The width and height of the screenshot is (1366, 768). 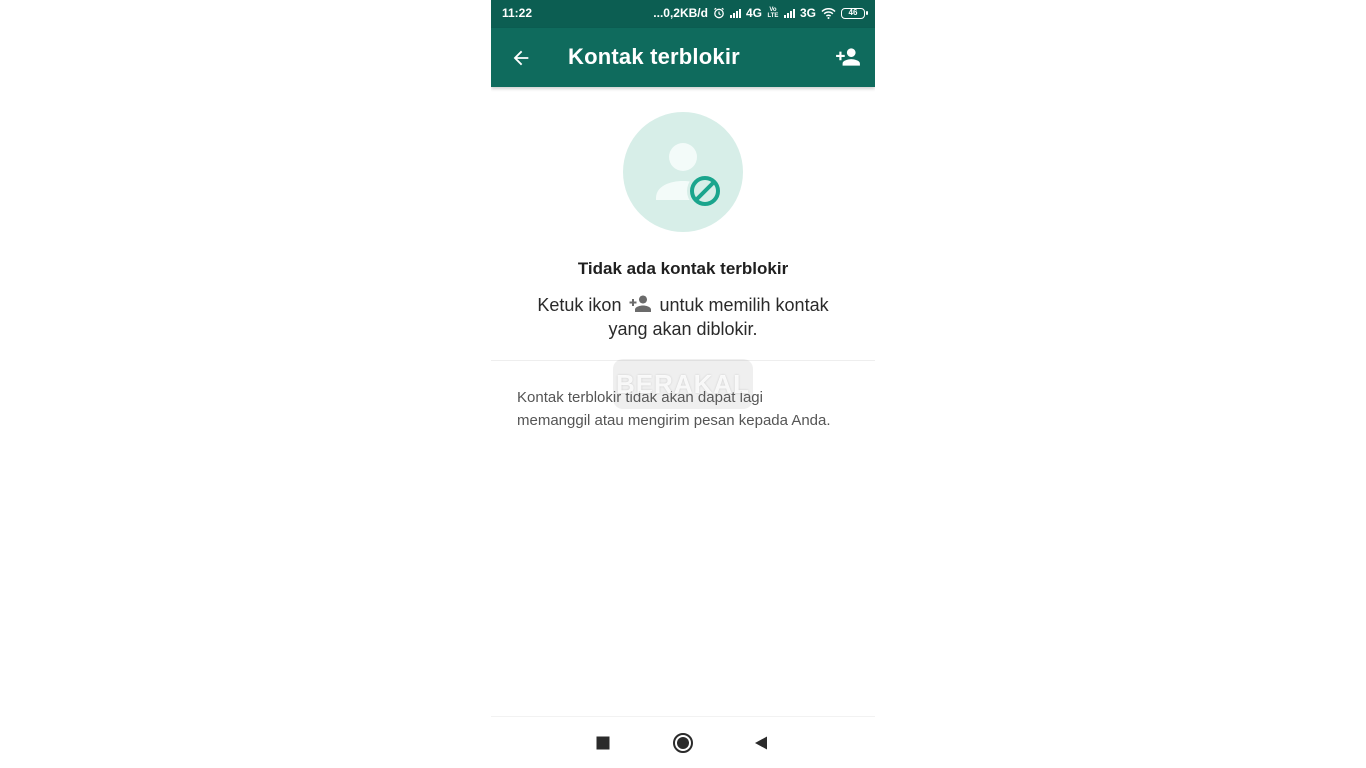 I want to click on battery-level: 46, so click(x=853, y=12).